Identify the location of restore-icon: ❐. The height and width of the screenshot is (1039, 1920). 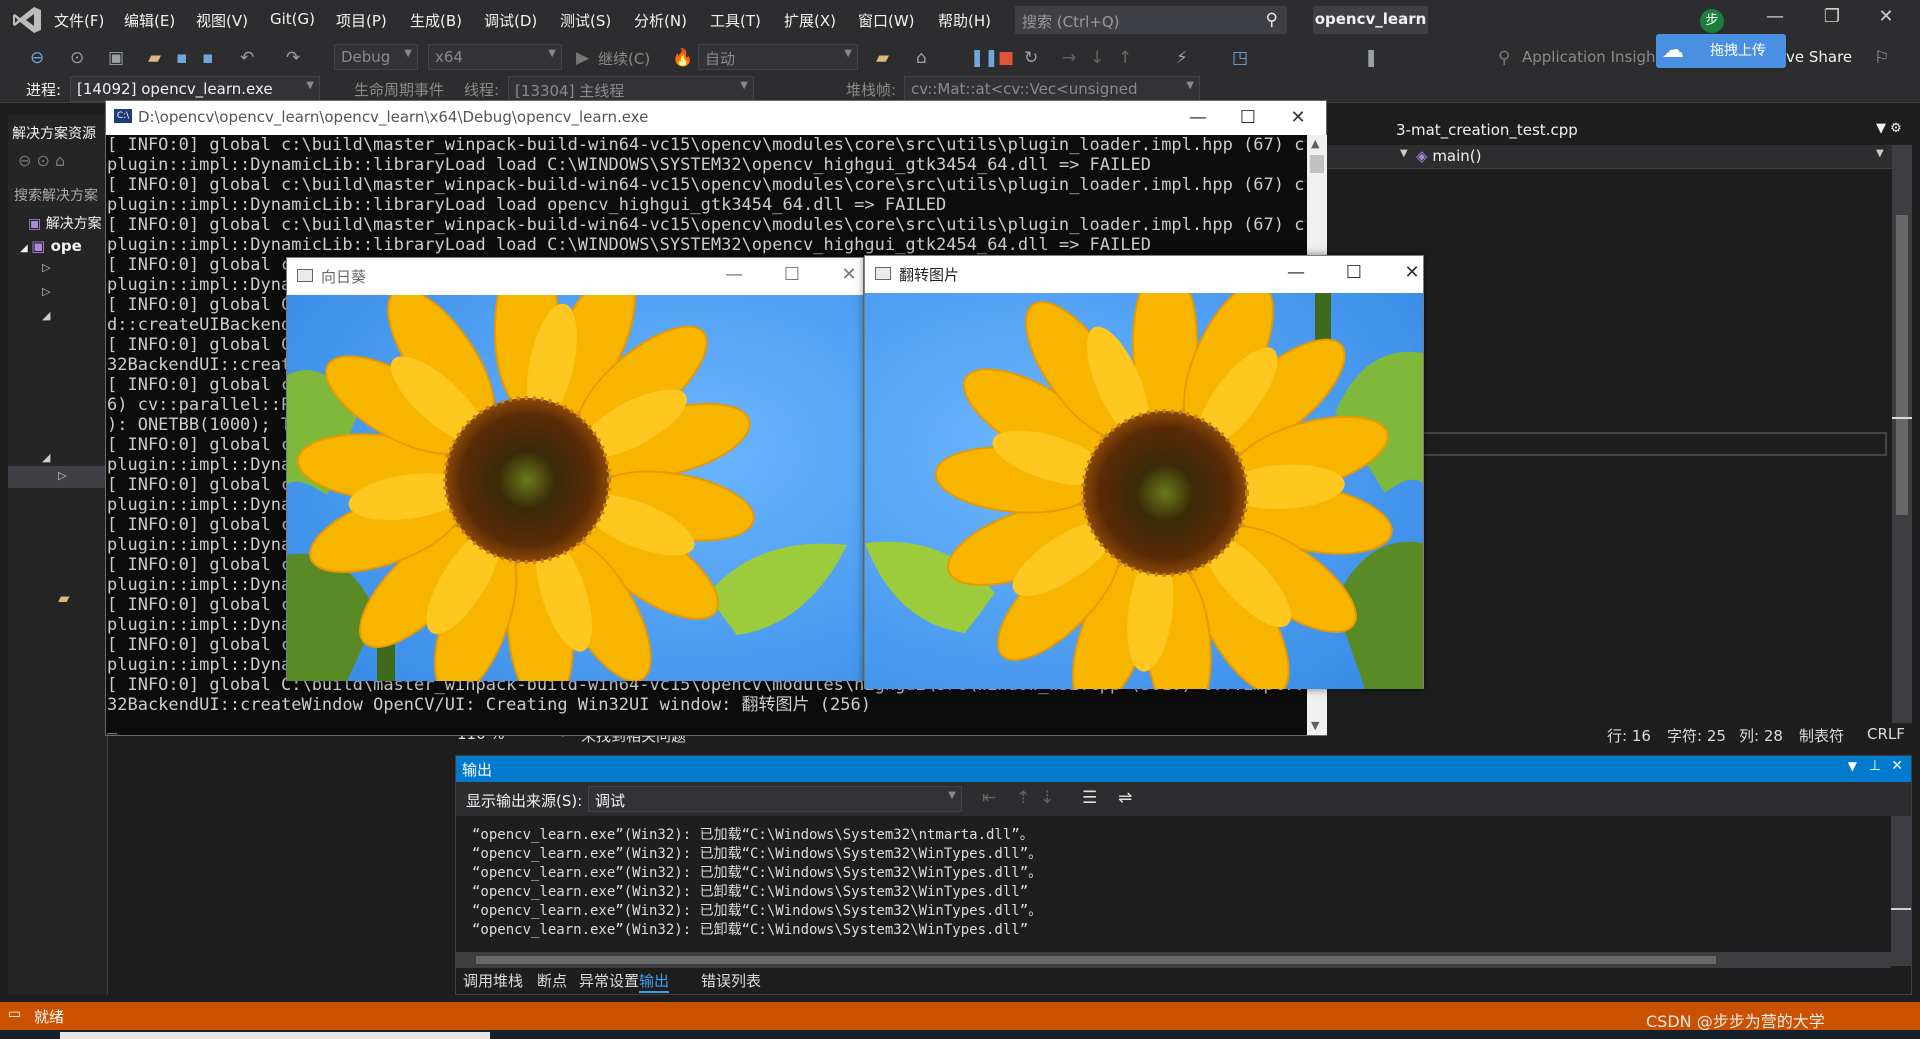
(1832, 16).